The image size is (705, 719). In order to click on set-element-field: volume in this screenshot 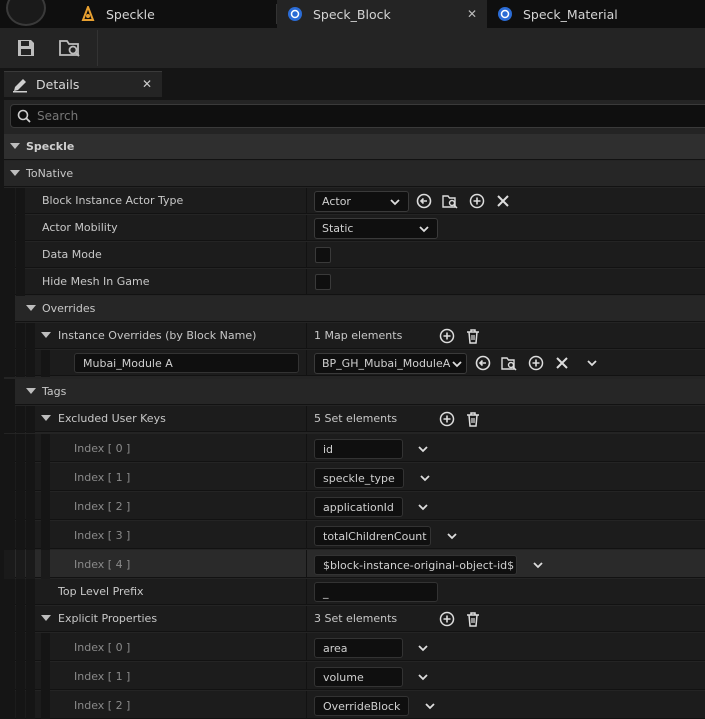, I will do `click(358, 677)`.